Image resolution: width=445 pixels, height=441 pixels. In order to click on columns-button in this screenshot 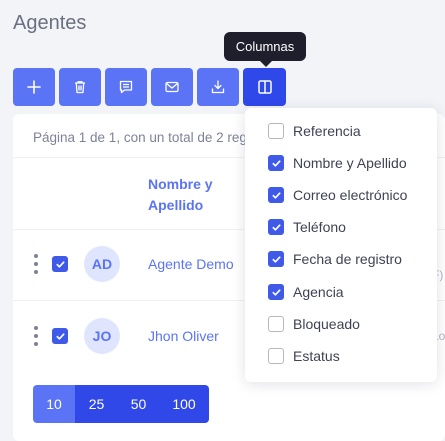, I will do `click(264, 87)`.